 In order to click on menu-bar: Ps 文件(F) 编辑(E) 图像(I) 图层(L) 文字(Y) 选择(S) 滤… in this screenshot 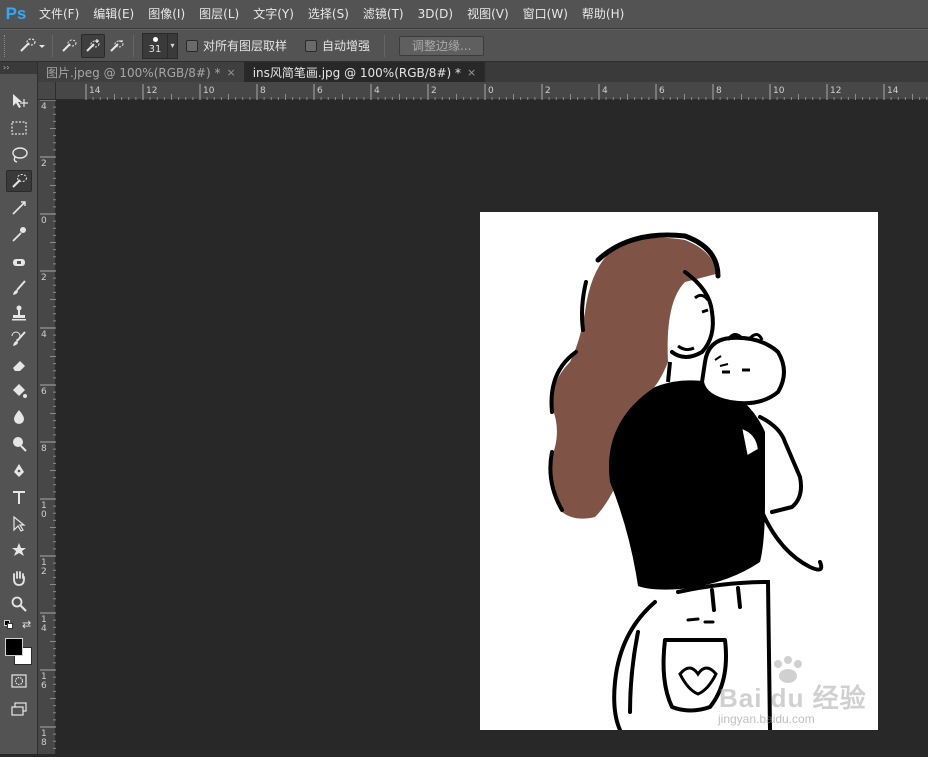, I will do `click(464, 14)`.